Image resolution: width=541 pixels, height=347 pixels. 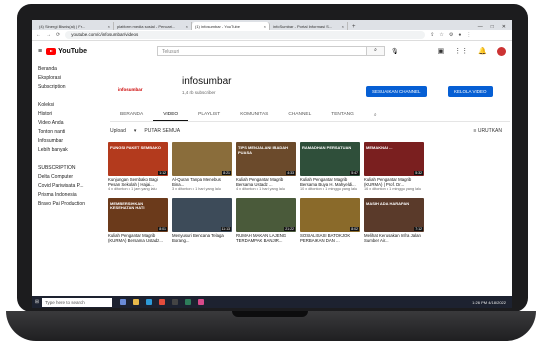 I want to click on video-thumbnail: MASIH ADA HARAPAN 7:12, so click(x=394, y=214).